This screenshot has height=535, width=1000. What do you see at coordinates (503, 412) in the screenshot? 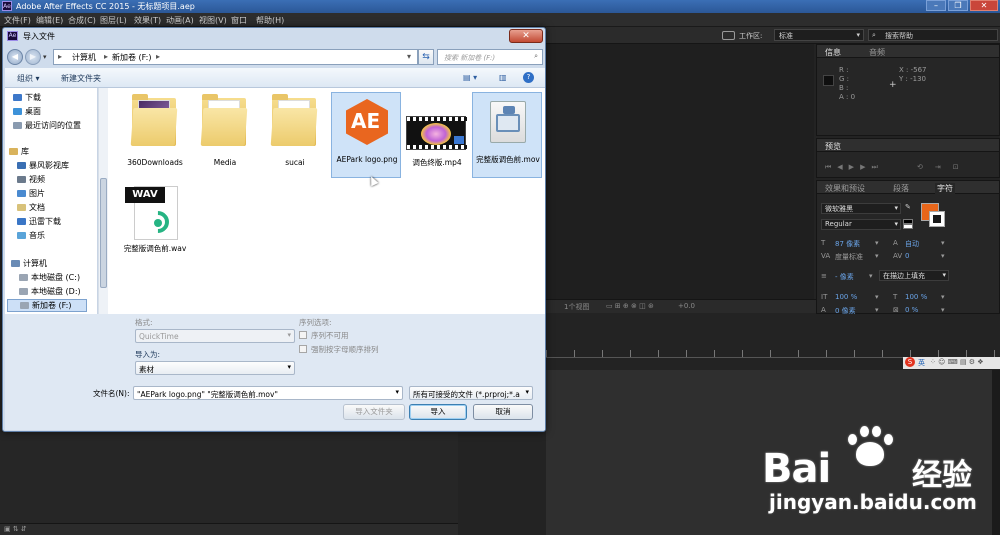
I see `cancel-button: 取消` at bounding box center [503, 412].